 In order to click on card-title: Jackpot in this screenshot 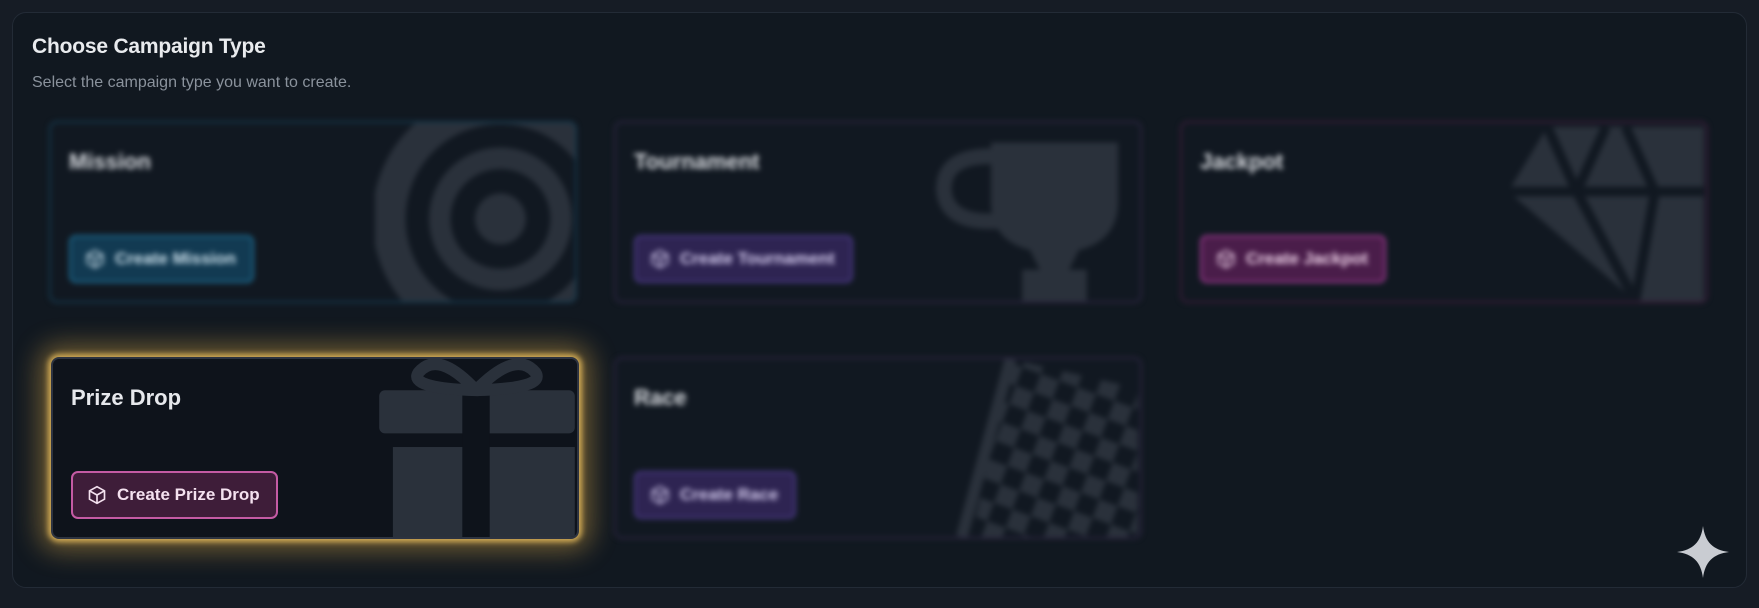, I will do `click(1242, 161)`.